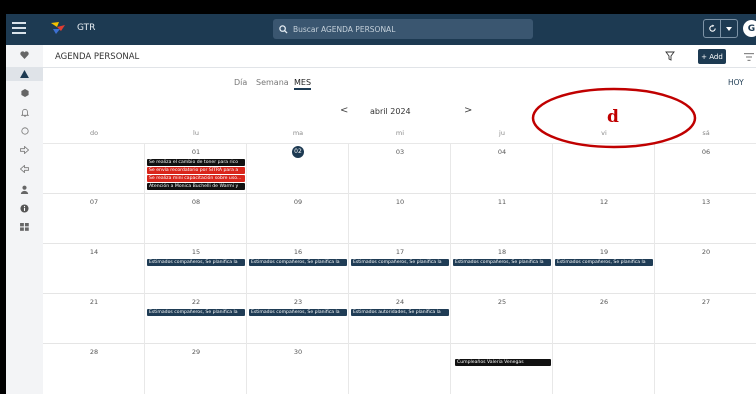 Image resolution: width=756 pixels, height=394 pixels. What do you see at coordinates (94, 269) in the screenshot?
I see `day-cell: 14` at bounding box center [94, 269].